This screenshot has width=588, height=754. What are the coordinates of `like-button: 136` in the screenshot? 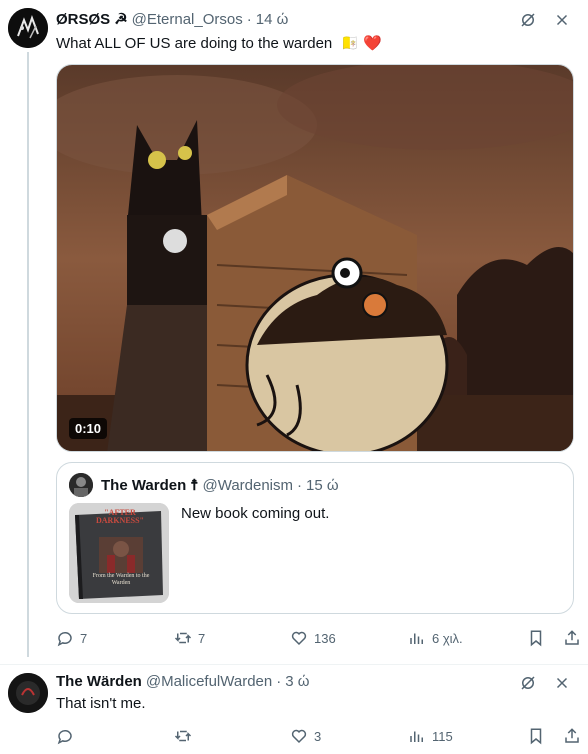 It's located at (313, 638).